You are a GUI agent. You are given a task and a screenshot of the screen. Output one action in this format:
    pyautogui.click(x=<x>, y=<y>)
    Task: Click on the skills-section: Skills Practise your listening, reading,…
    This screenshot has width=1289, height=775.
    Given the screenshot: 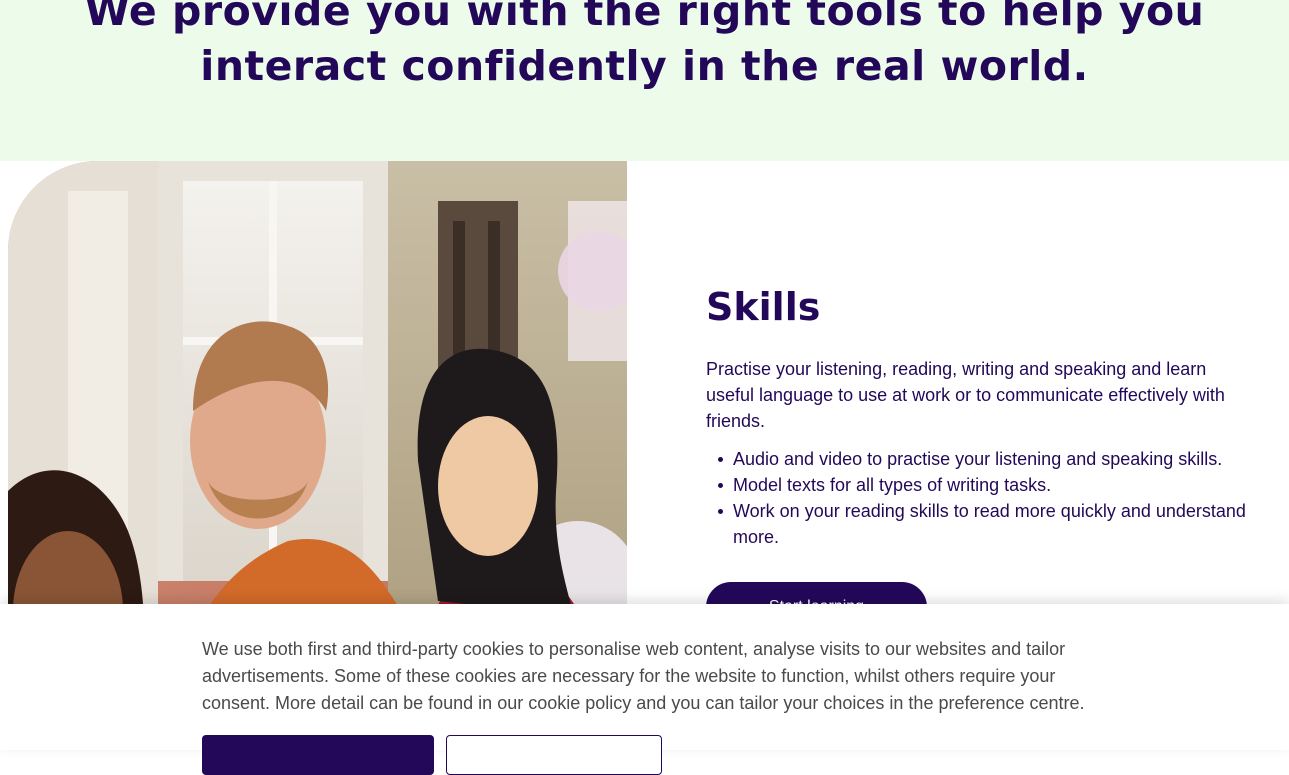 What is the action you would take?
    pyautogui.click(x=981, y=415)
    